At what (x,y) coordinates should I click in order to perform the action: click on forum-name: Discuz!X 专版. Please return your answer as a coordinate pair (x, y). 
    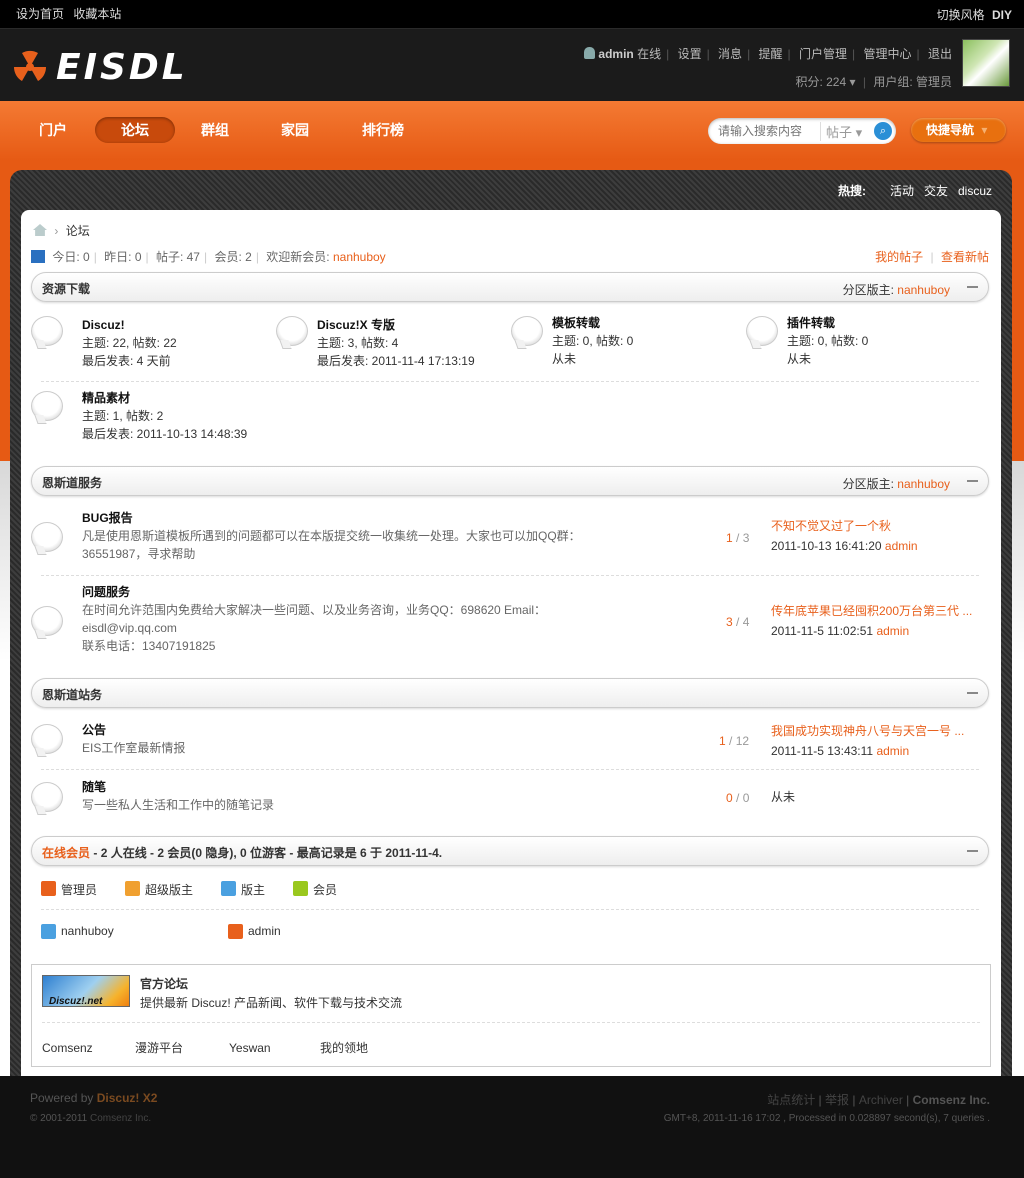
    Looking at the image, I should click on (356, 325).